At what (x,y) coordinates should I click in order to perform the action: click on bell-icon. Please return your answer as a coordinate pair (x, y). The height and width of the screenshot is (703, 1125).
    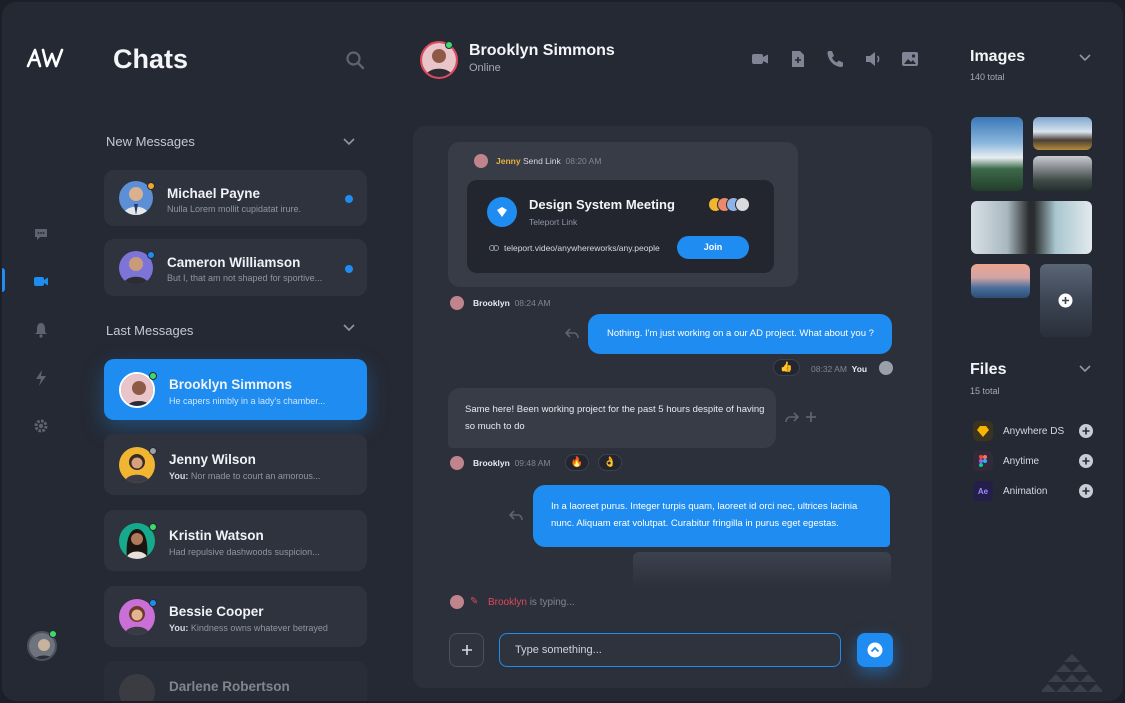
    Looking at the image, I should click on (41, 330).